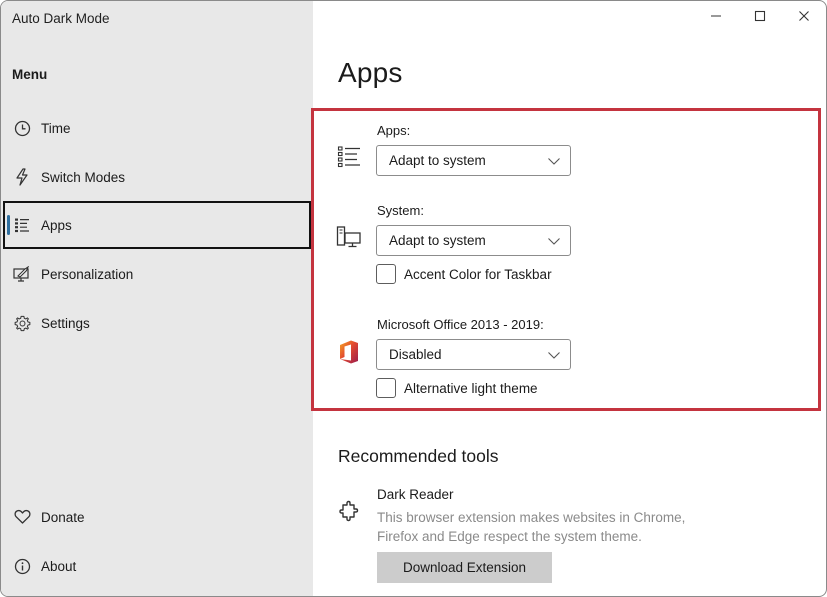 This screenshot has height=597, width=827. I want to click on download-extension-button: Download Extension, so click(464, 567).